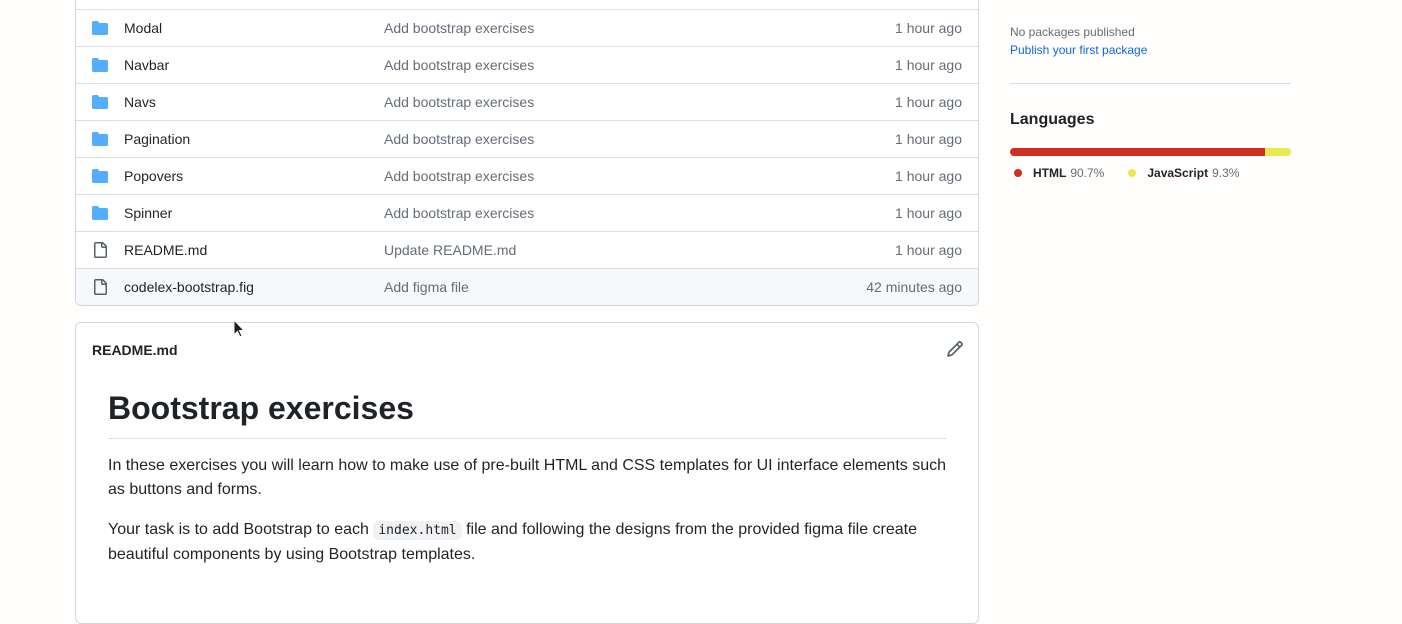 The width and height of the screenshot is (1402, 624). I want to click on file-row: Navbar Add bootstrap exercises 1 hour ago, so click(527, 64).